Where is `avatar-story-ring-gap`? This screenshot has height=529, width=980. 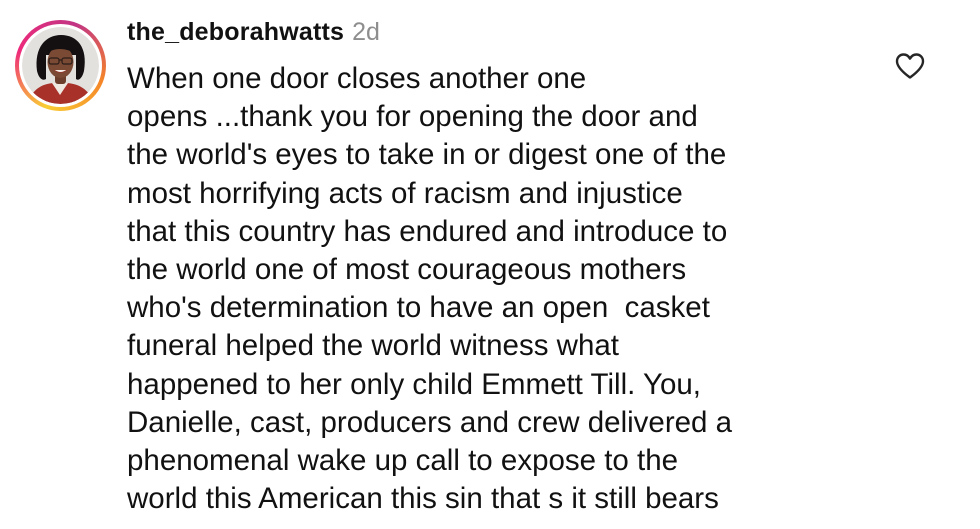
avatar-story-ring-gap is located at coordinates (60, 65).